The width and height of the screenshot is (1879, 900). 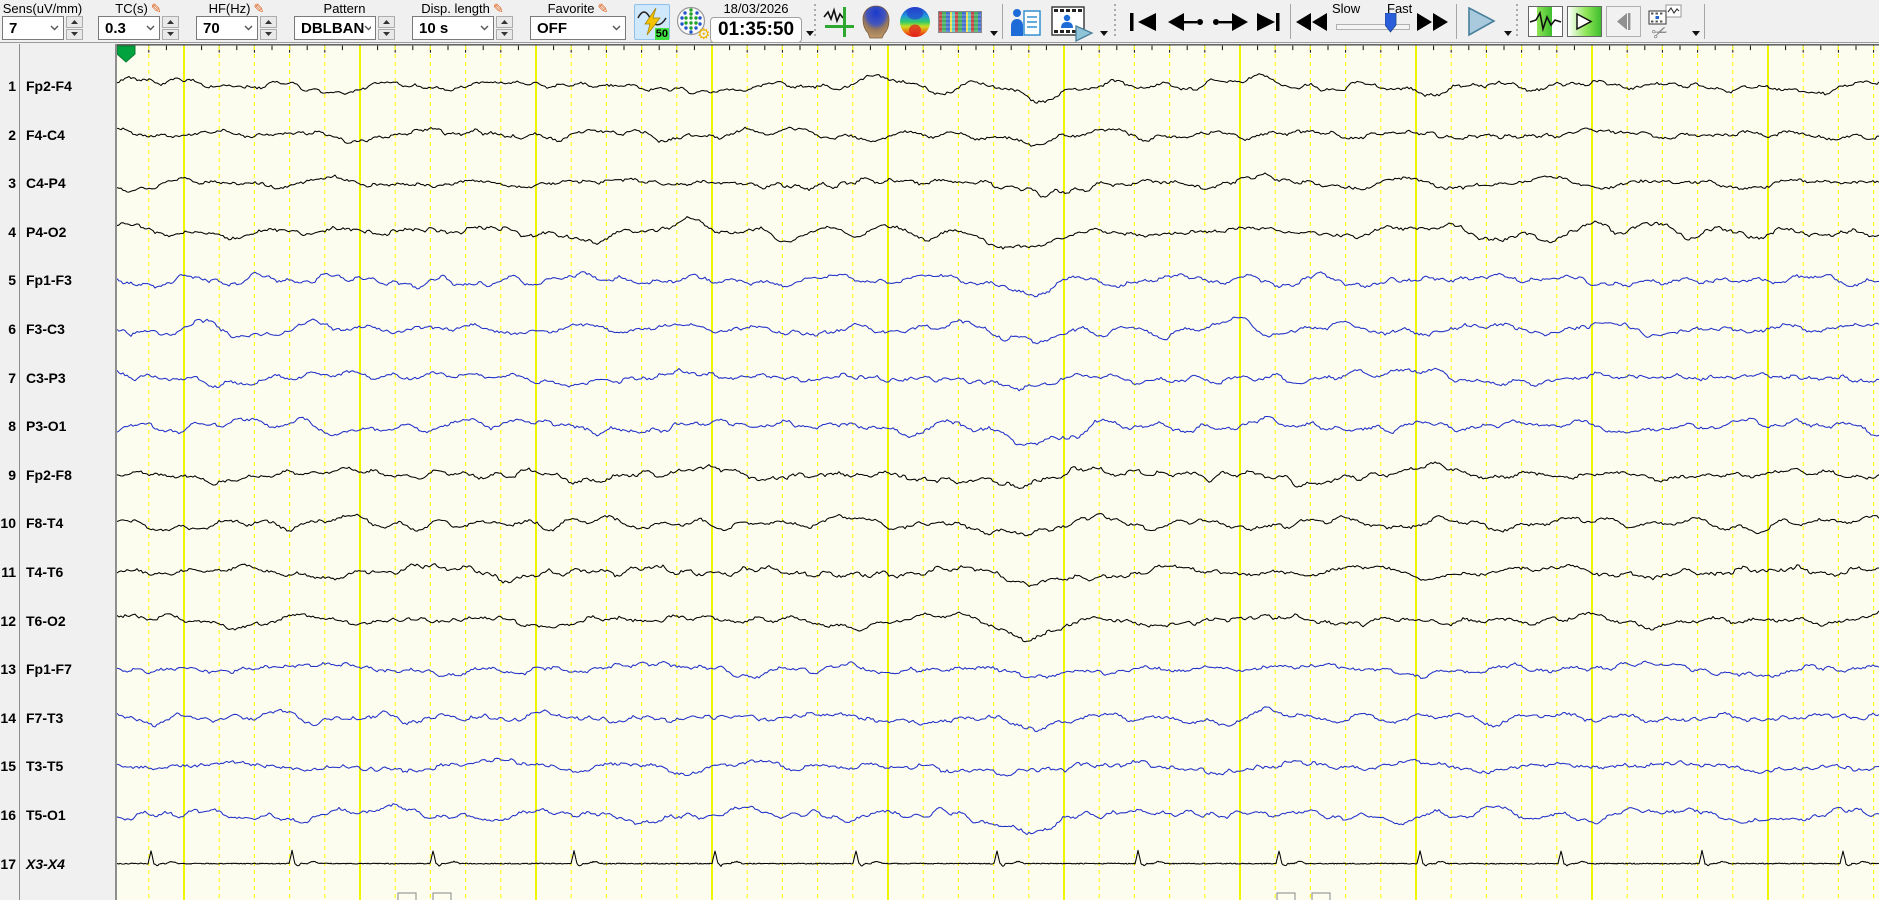 I want to click on page-back-button, so click(x=1186, y=22).